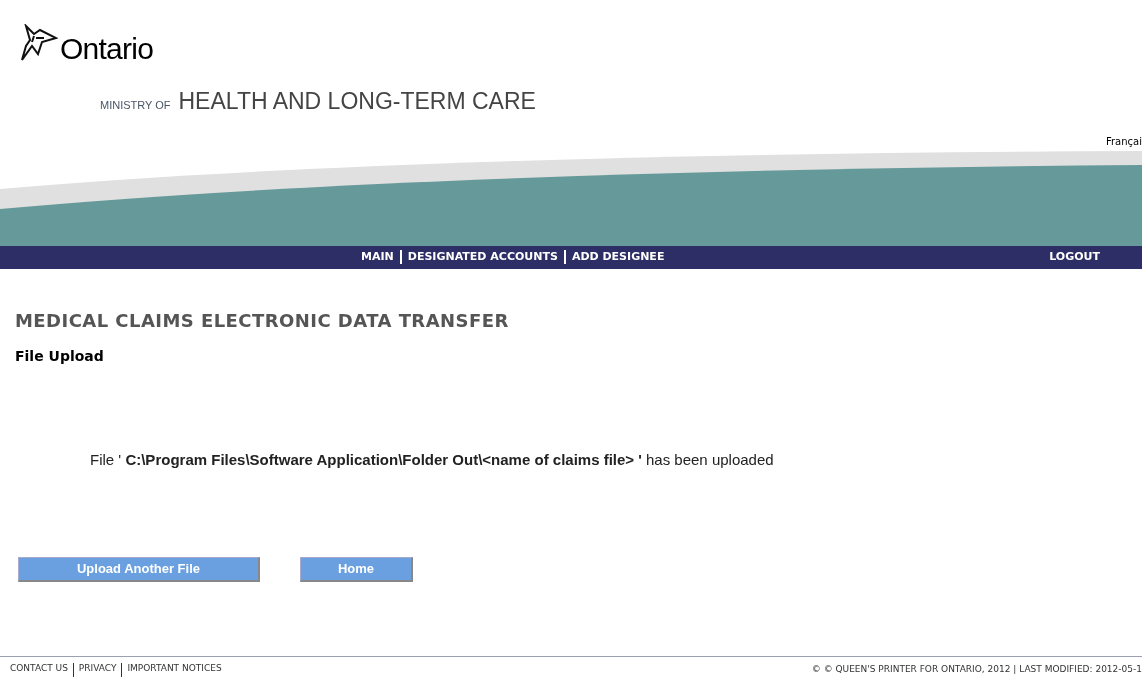  I want to click on page-heading: MEDICAL CLAIMS ELECTRONIC DATA TRANSFER, so click(262, 320).